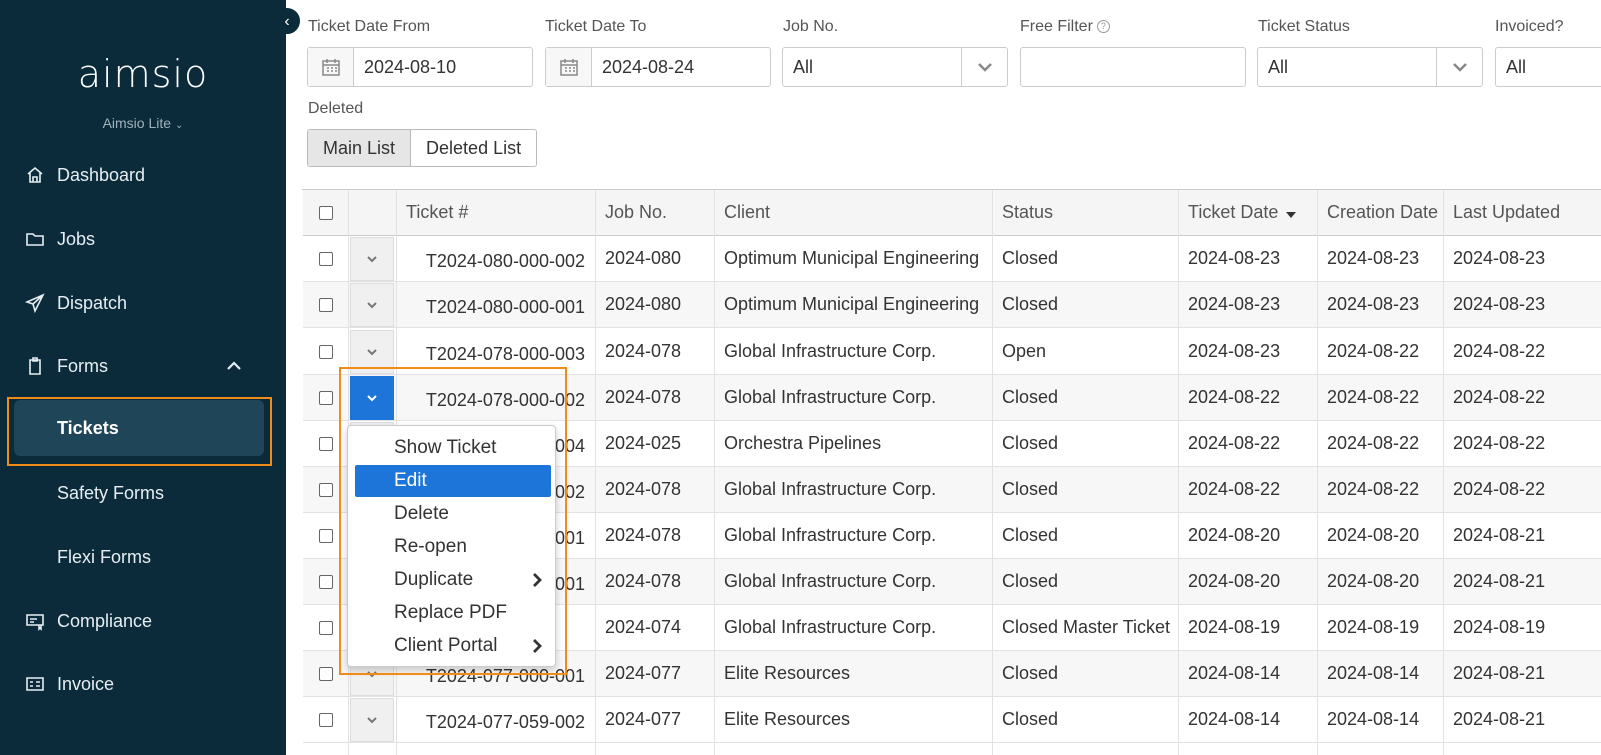 The width and height of the screenshot is (1601, 755). Describe the element at coordinates (1056, 26) in the screenshot. I see `free-filter-label-text: Free Filter` at that location.